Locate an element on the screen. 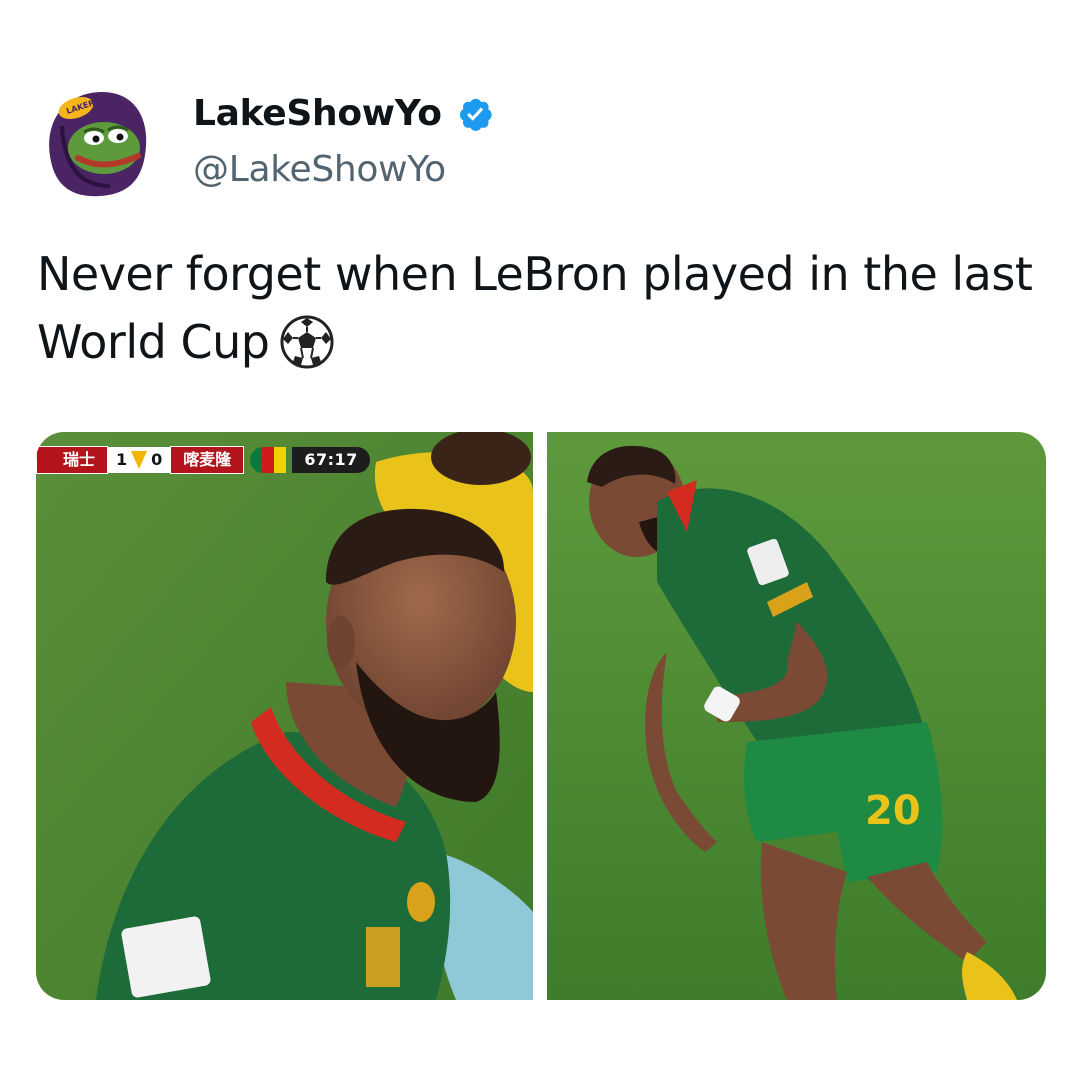 This screenshot has width=1080, height=1080. author-avatar: LAKERS is located at coordinates (96, 142).